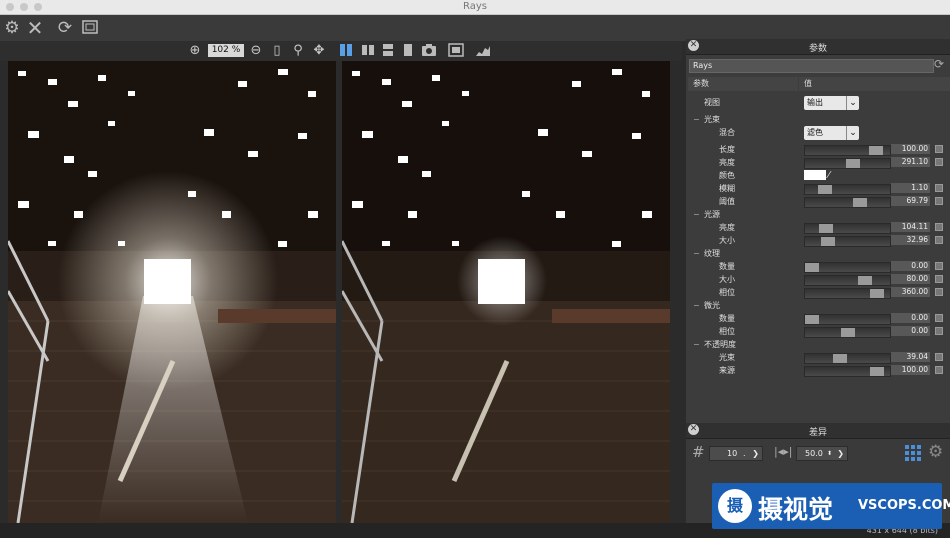 The width and height of the screenshot is (950, 538). I want to click on grid-dots-icon, so click(913, 453).